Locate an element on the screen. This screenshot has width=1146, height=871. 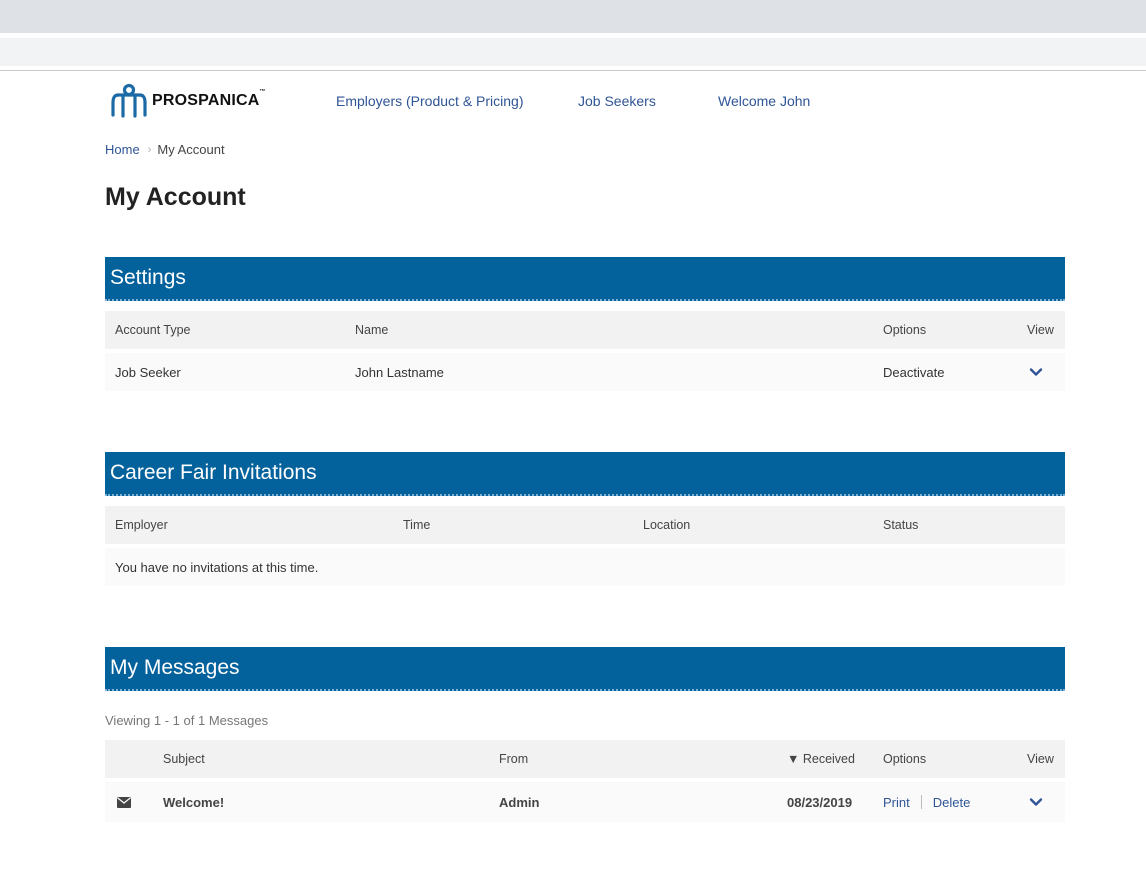
prospanica-logo-icon is located at coordinates (129, 100).